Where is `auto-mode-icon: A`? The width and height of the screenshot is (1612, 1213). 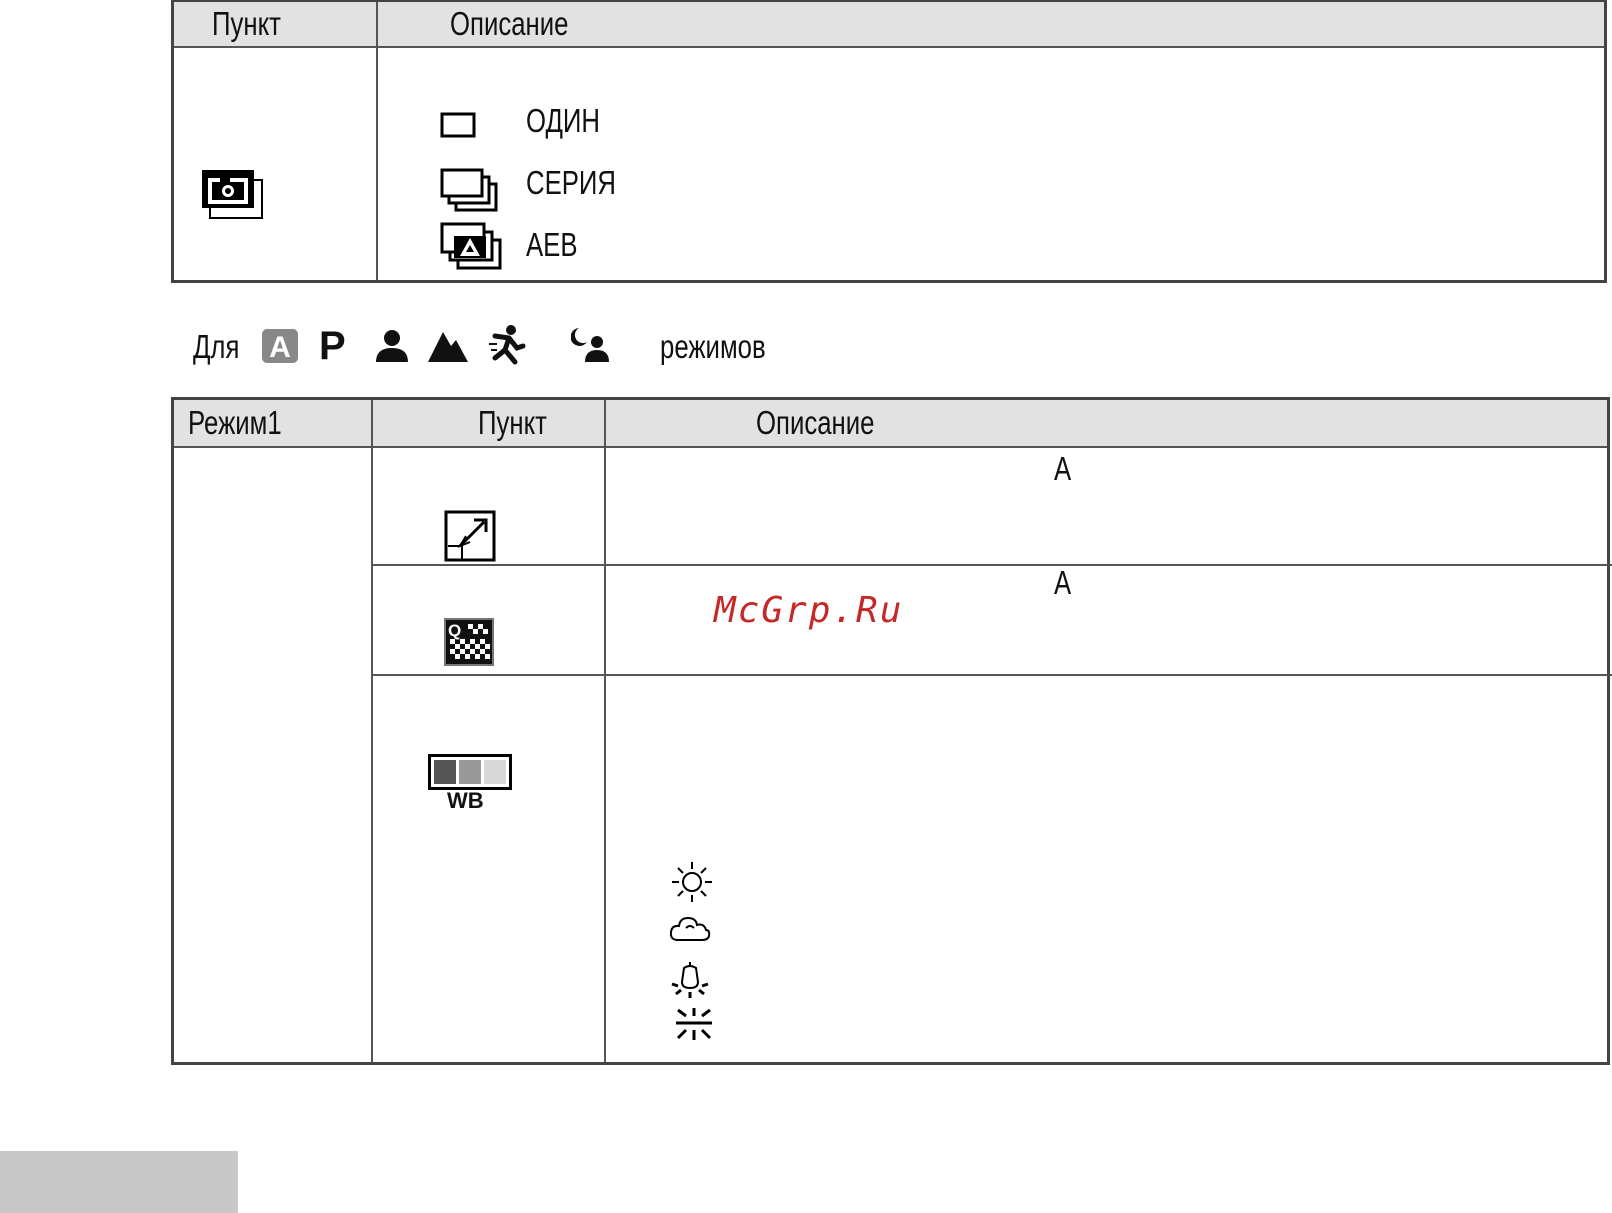
auto-mode-icon: A is located at coordinates (280, 346).